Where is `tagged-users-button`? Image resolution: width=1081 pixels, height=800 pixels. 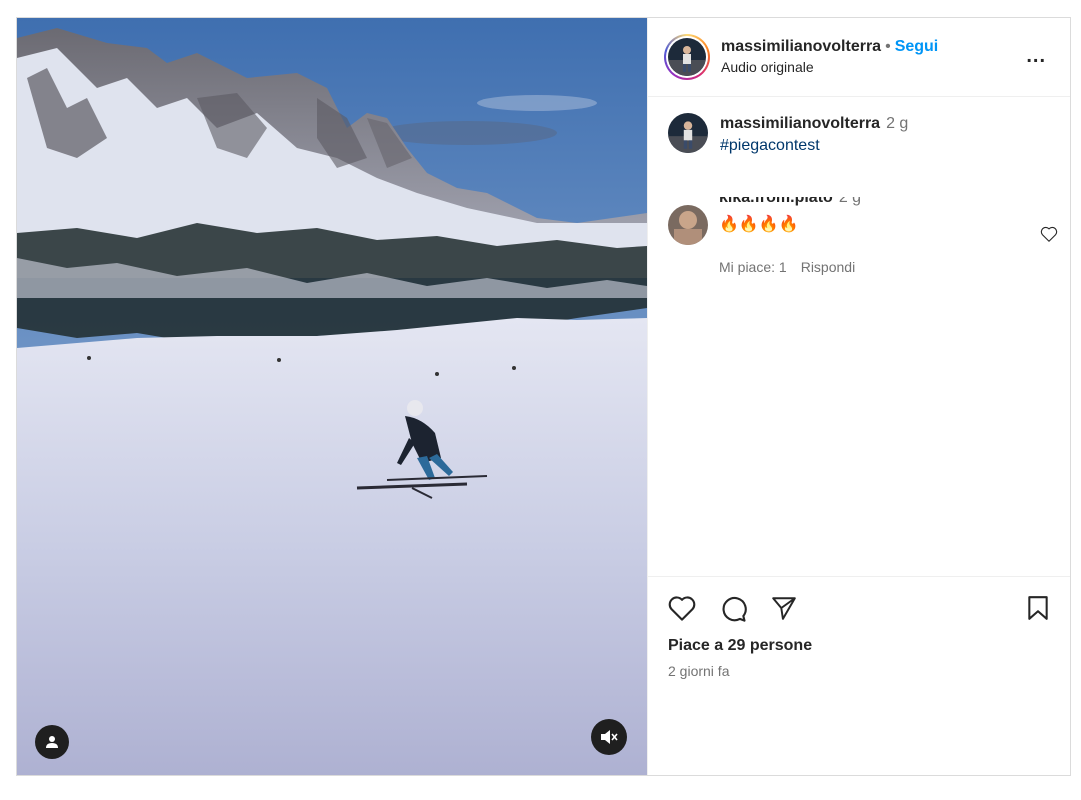
tagged-users-button is located at coordinates (52, 742).